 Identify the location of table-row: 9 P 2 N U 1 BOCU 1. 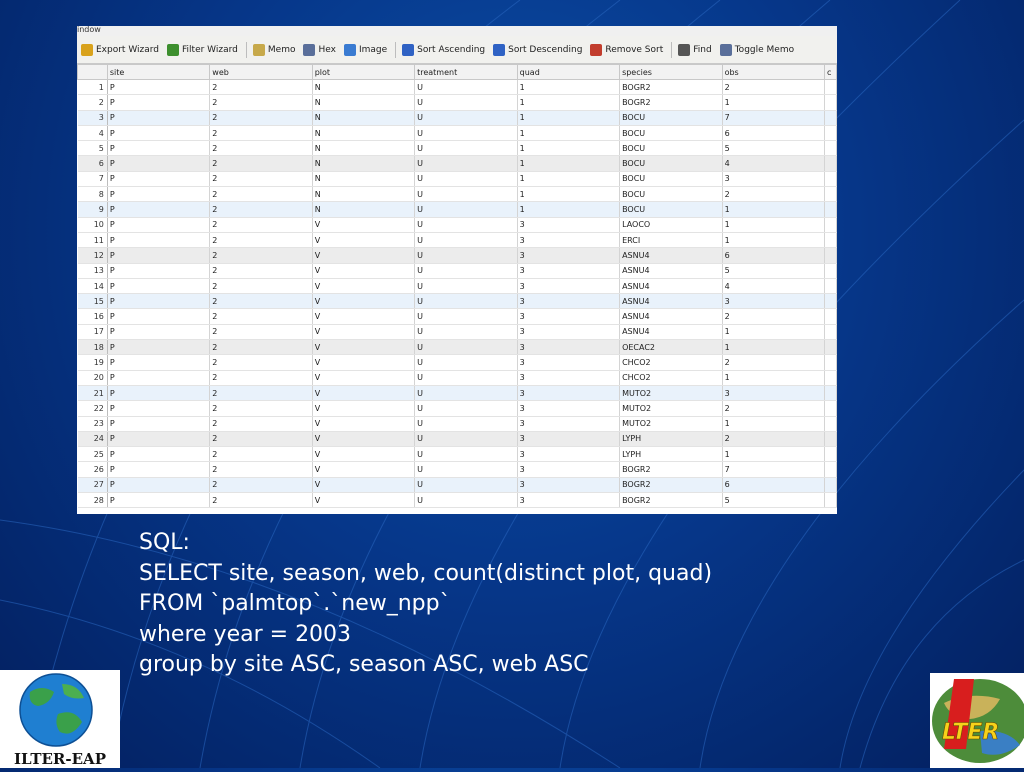
(457, 209).